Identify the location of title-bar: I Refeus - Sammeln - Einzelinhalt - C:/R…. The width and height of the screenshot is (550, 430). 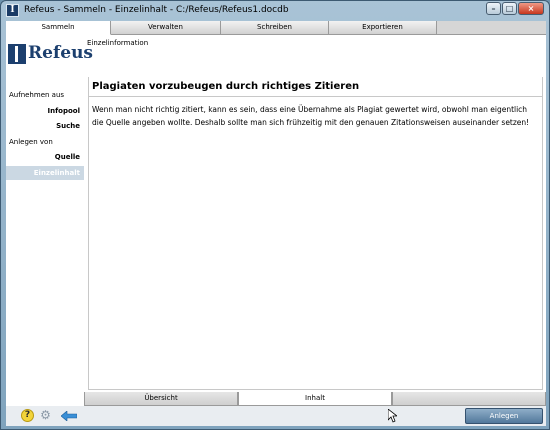
(275, 11).